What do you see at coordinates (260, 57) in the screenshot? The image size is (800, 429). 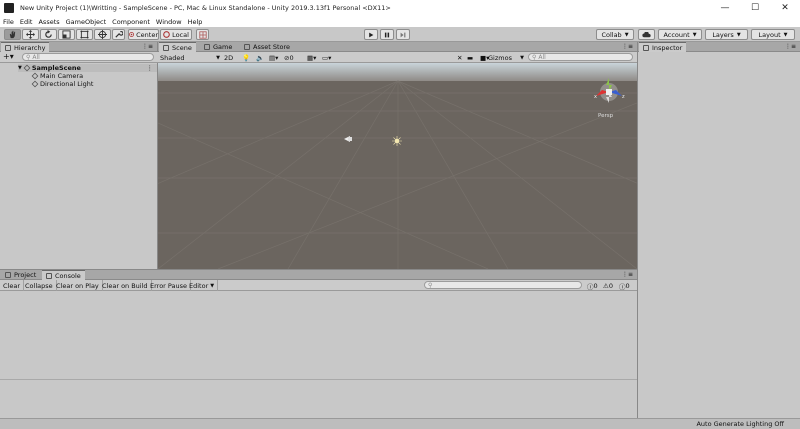 I see `audio-toggle: 🔈` at bounding box center [260, 57].